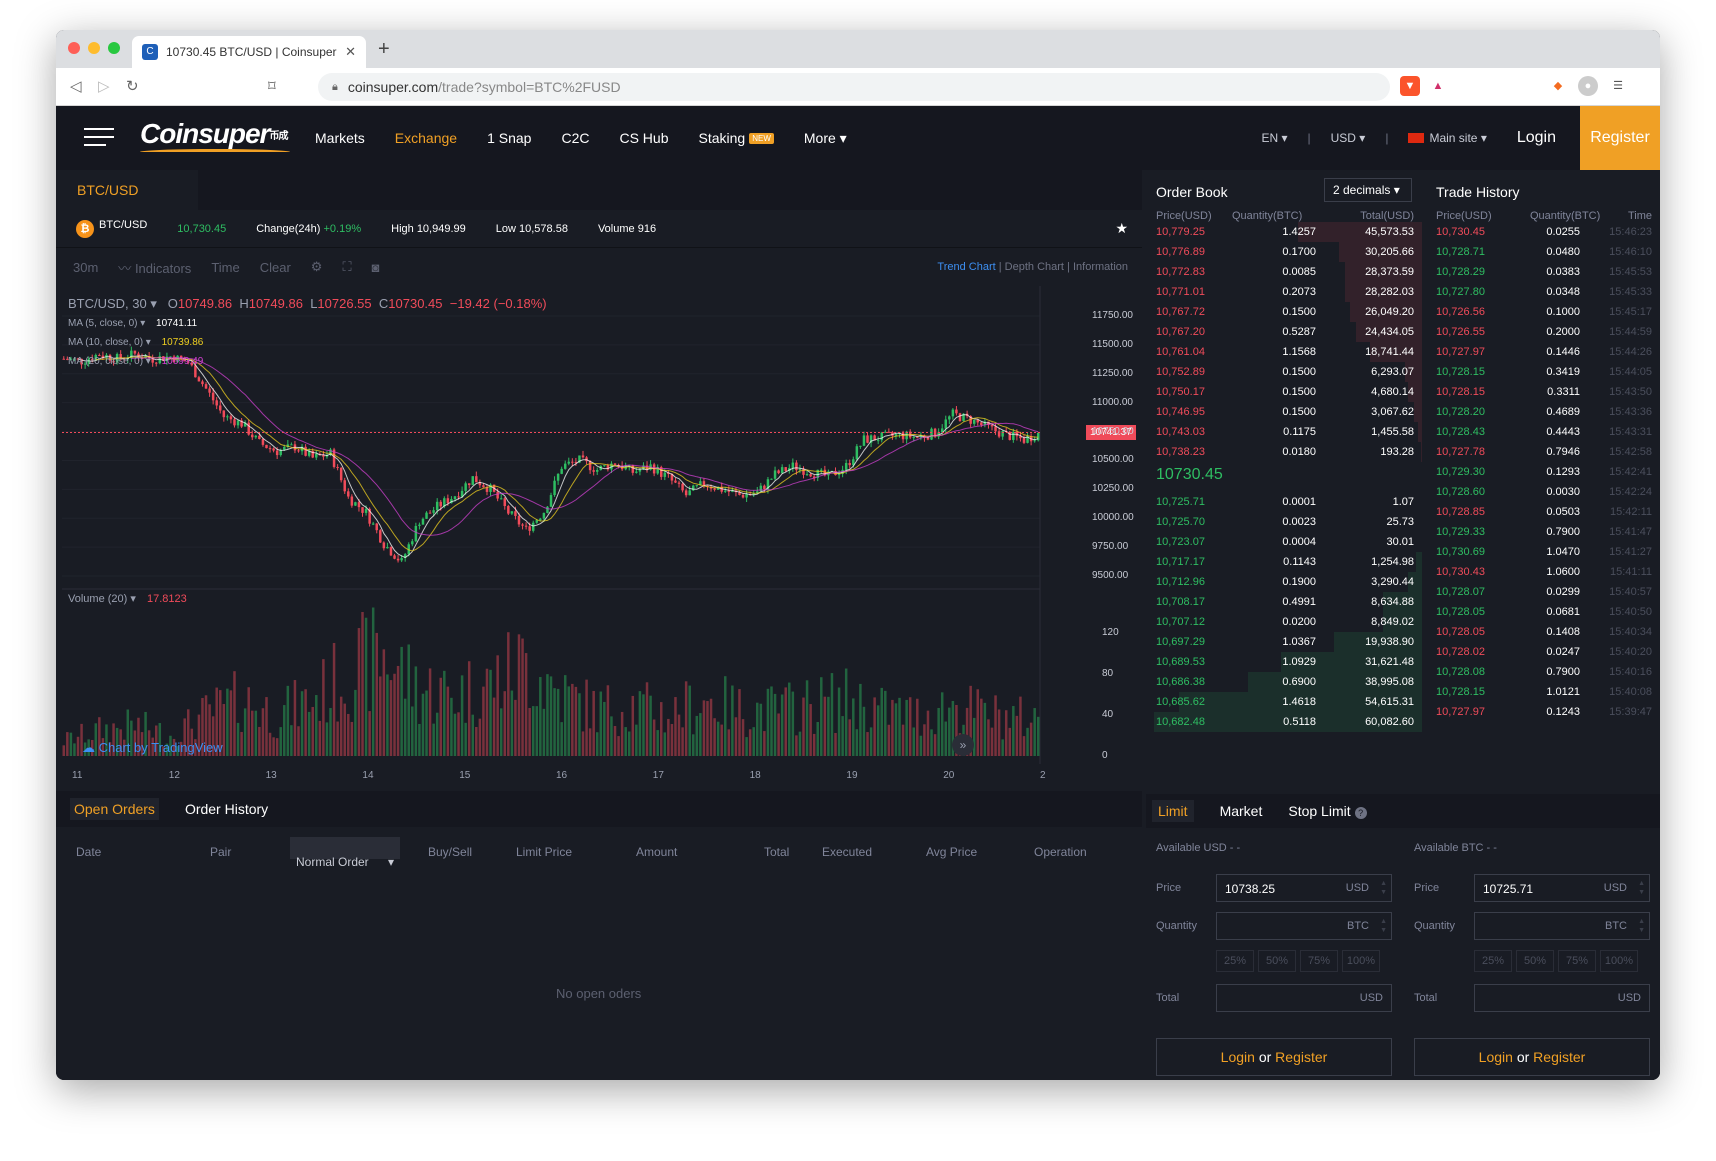  I want to click on url-bar: 🔒︎ coinsuper.com/trade?symbol=BTC%2FUSD, so click(854, 87).